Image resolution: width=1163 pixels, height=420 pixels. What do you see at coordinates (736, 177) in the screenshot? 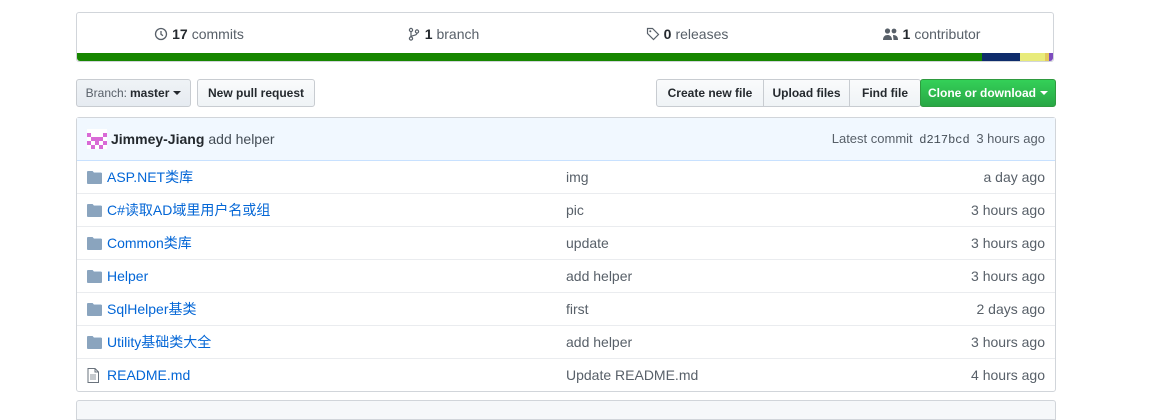
I see `file-commit-message-link: img` at bounding box center [736, 177].